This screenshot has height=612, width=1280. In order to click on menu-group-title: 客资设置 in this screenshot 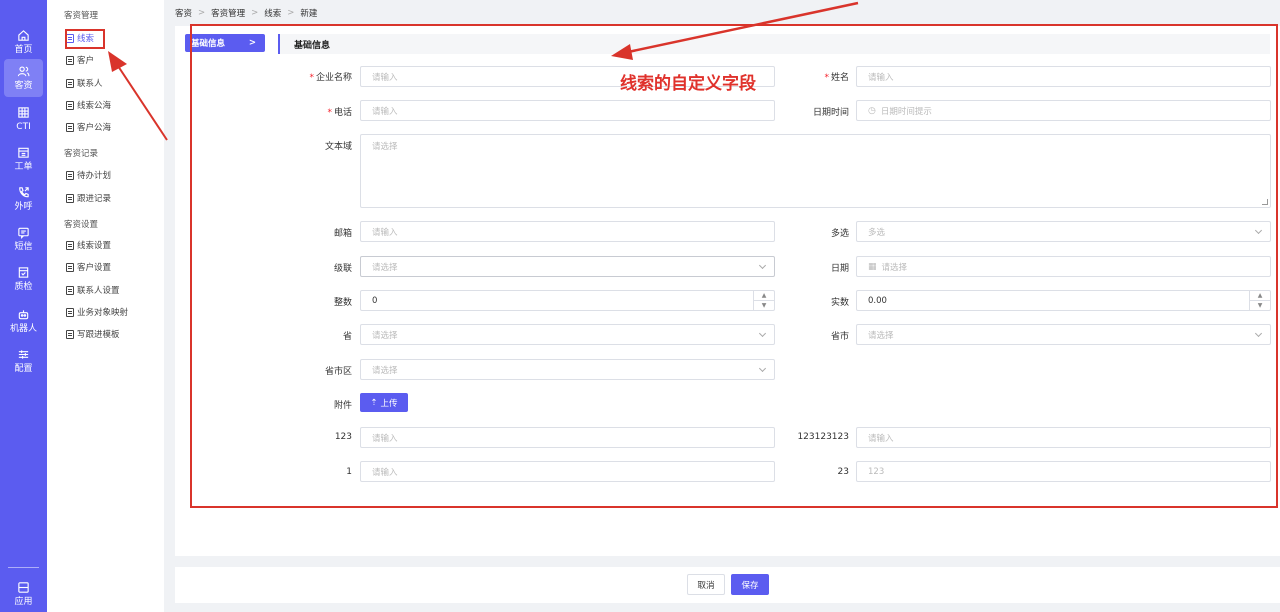, I will do `click(81, 225)`.